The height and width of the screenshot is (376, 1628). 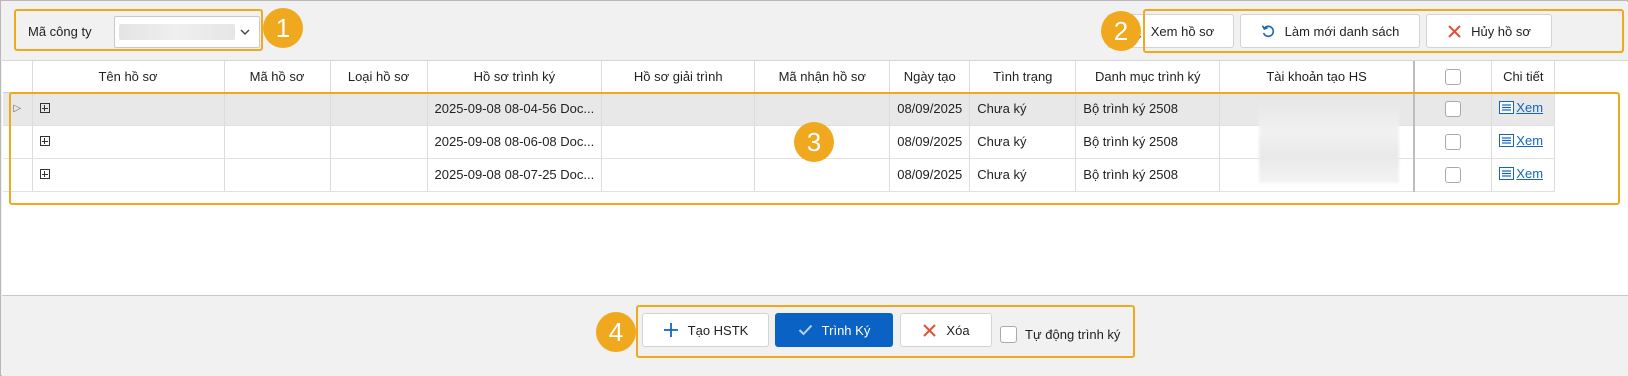 I want to click on column-header: Mã hồ sơ, so click(x=277, y=77).